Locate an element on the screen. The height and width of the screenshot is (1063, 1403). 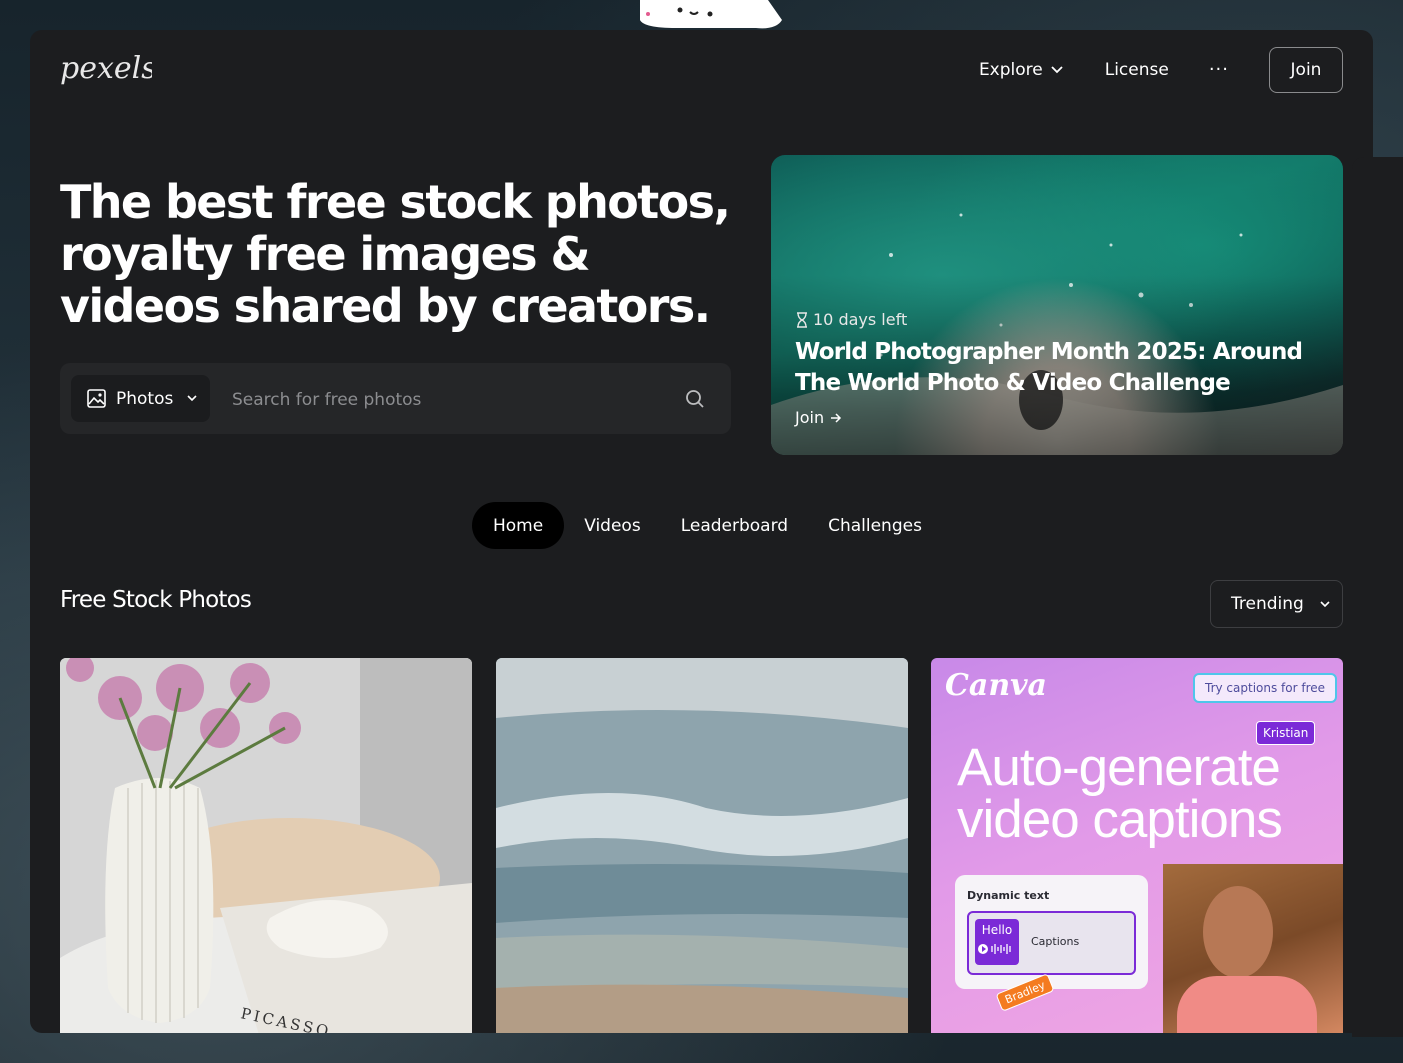
hello-label: Hello is located at coordinates (997, 930).